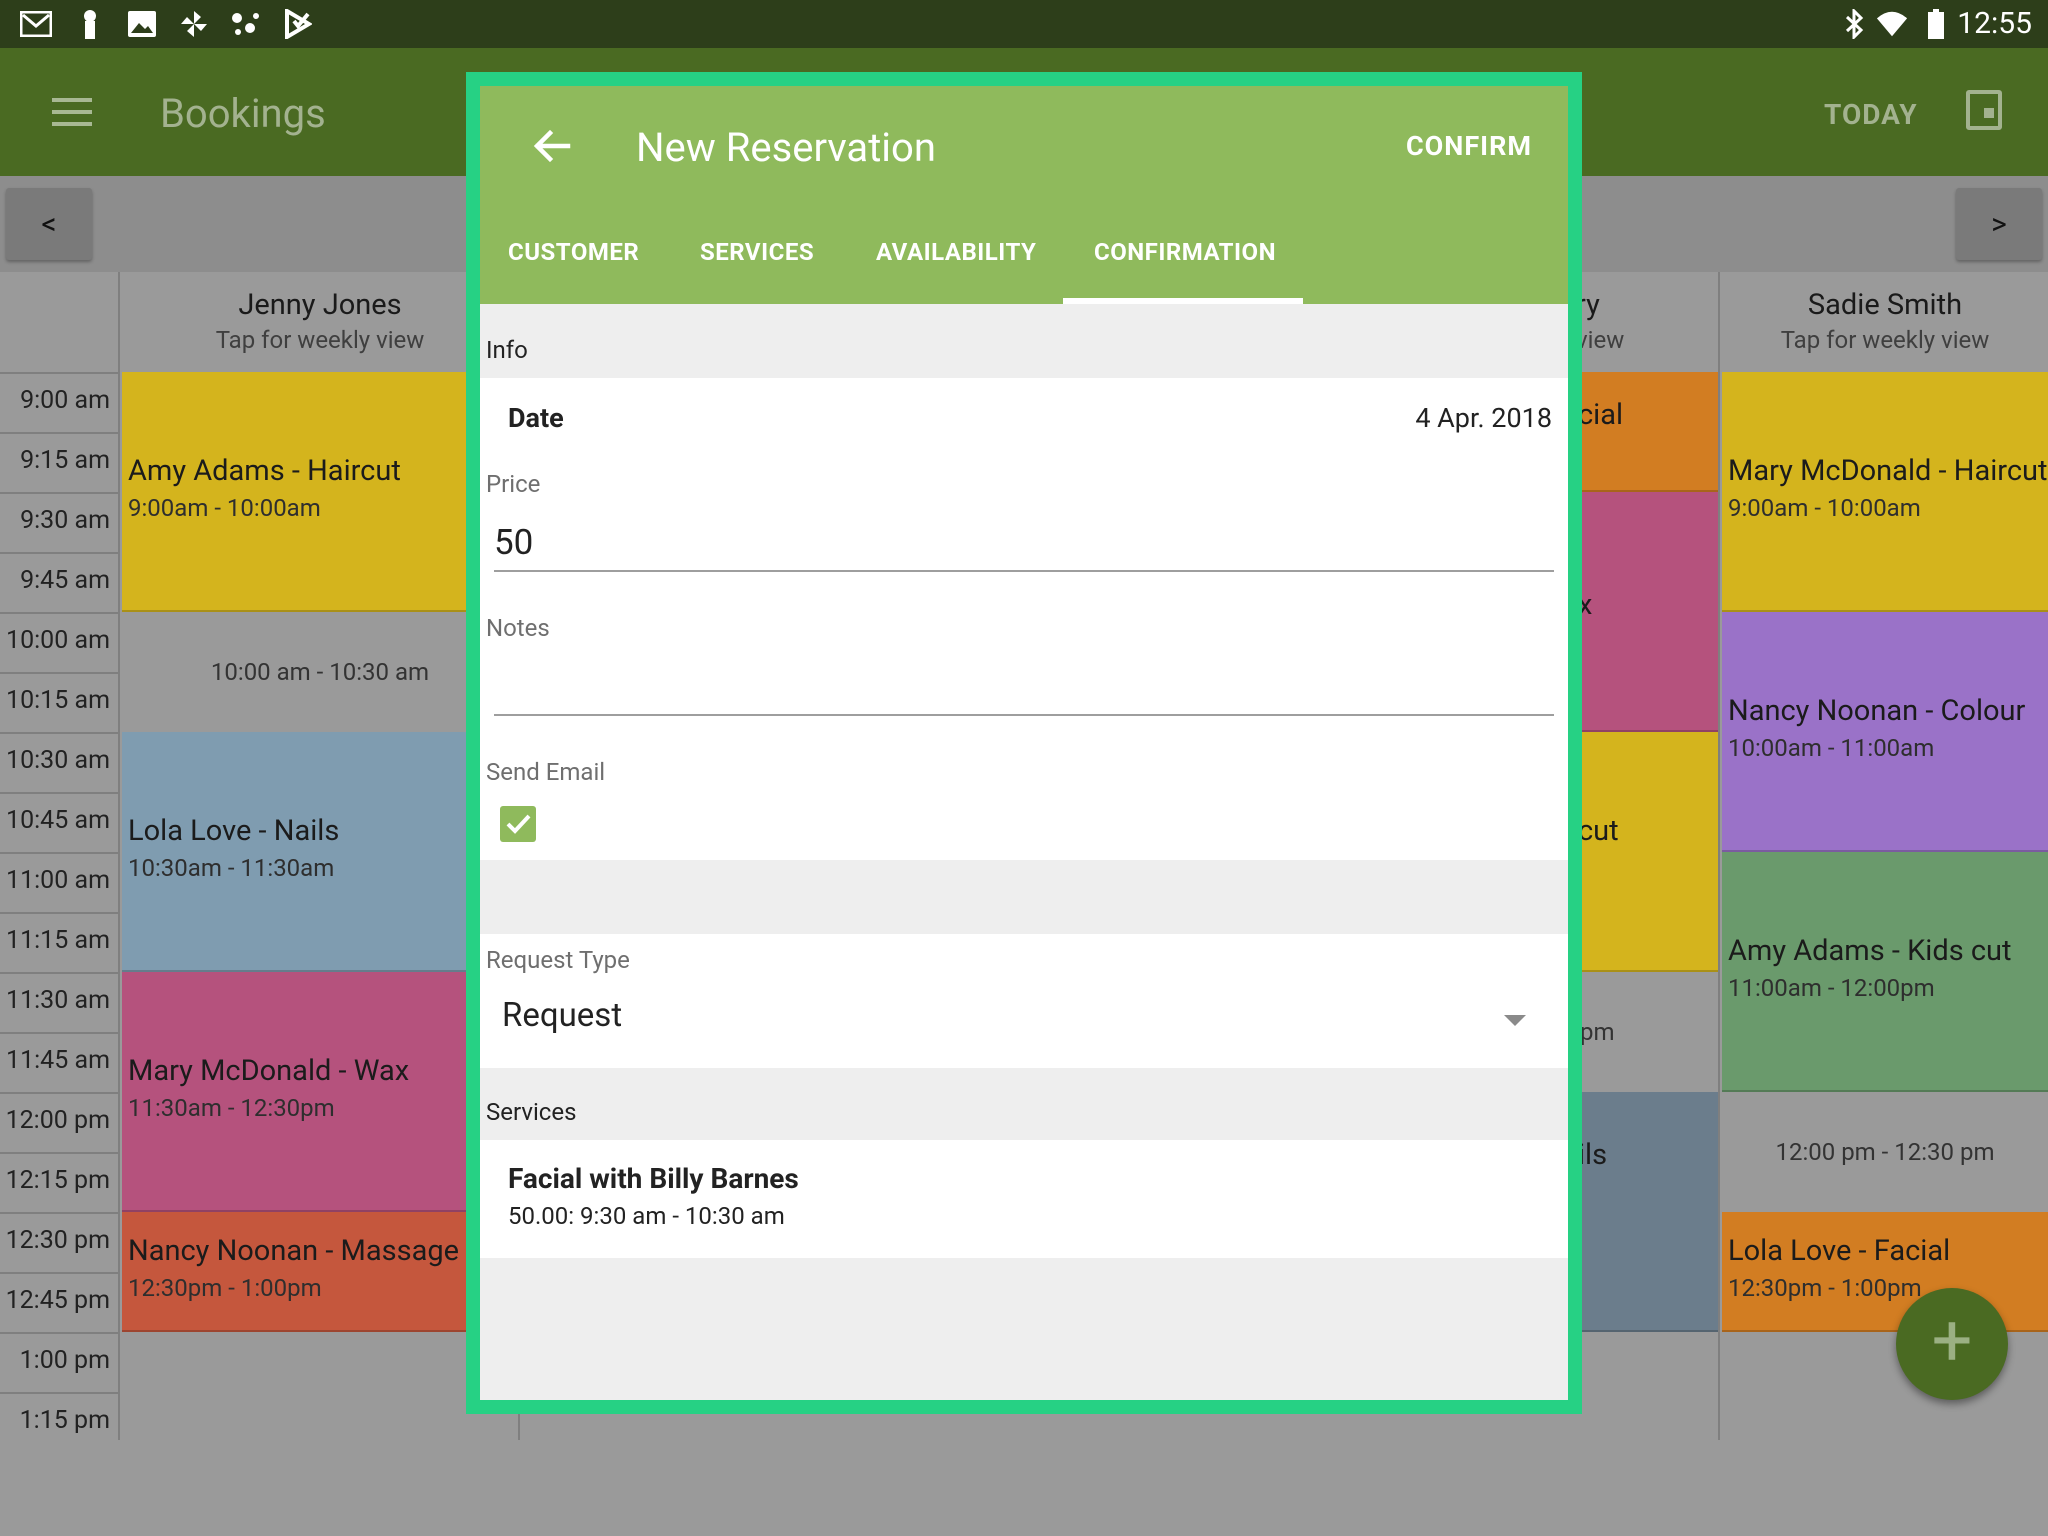 The width and height of the screenshot is (2048, 1536). Describe the element at coordinates (513, 542) in the screenshot. I see `price-input: 50` at that location.